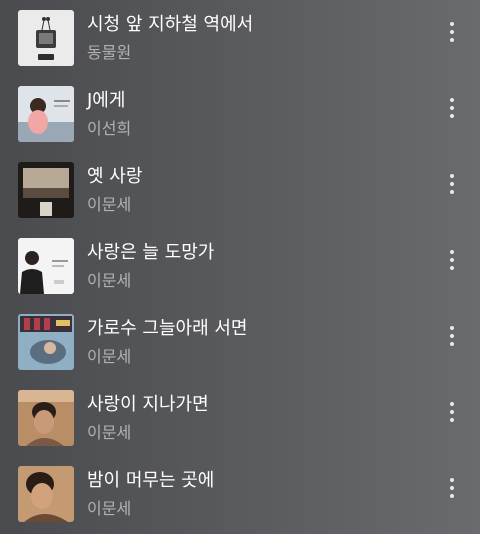 This screenshot has height=534, width=480. What do you see at coordinates (151, 252) in the screenshot?
I see `song-title: 사랑은 늘 도망가` at bounding box center [151, 252].